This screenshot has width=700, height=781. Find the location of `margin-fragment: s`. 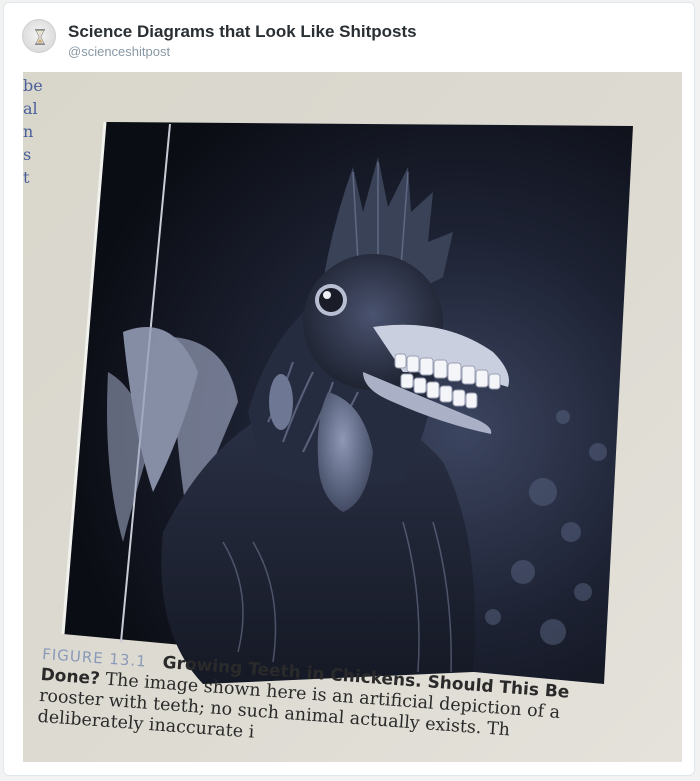

margin-fragment: s is located at coordinates (27, 154).